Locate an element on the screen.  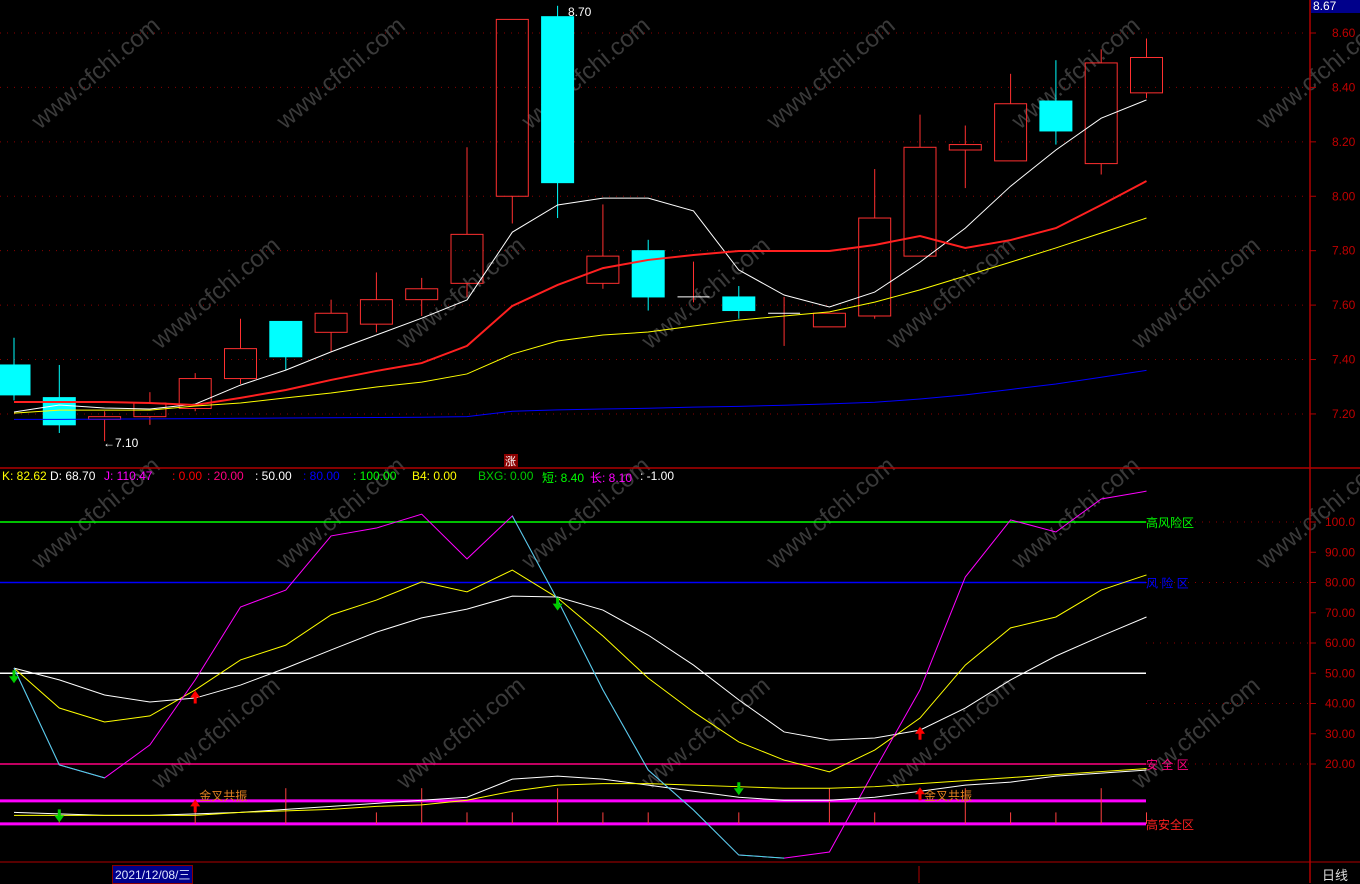
high-price-label: 8.70 is located at coordinates (580, 12).